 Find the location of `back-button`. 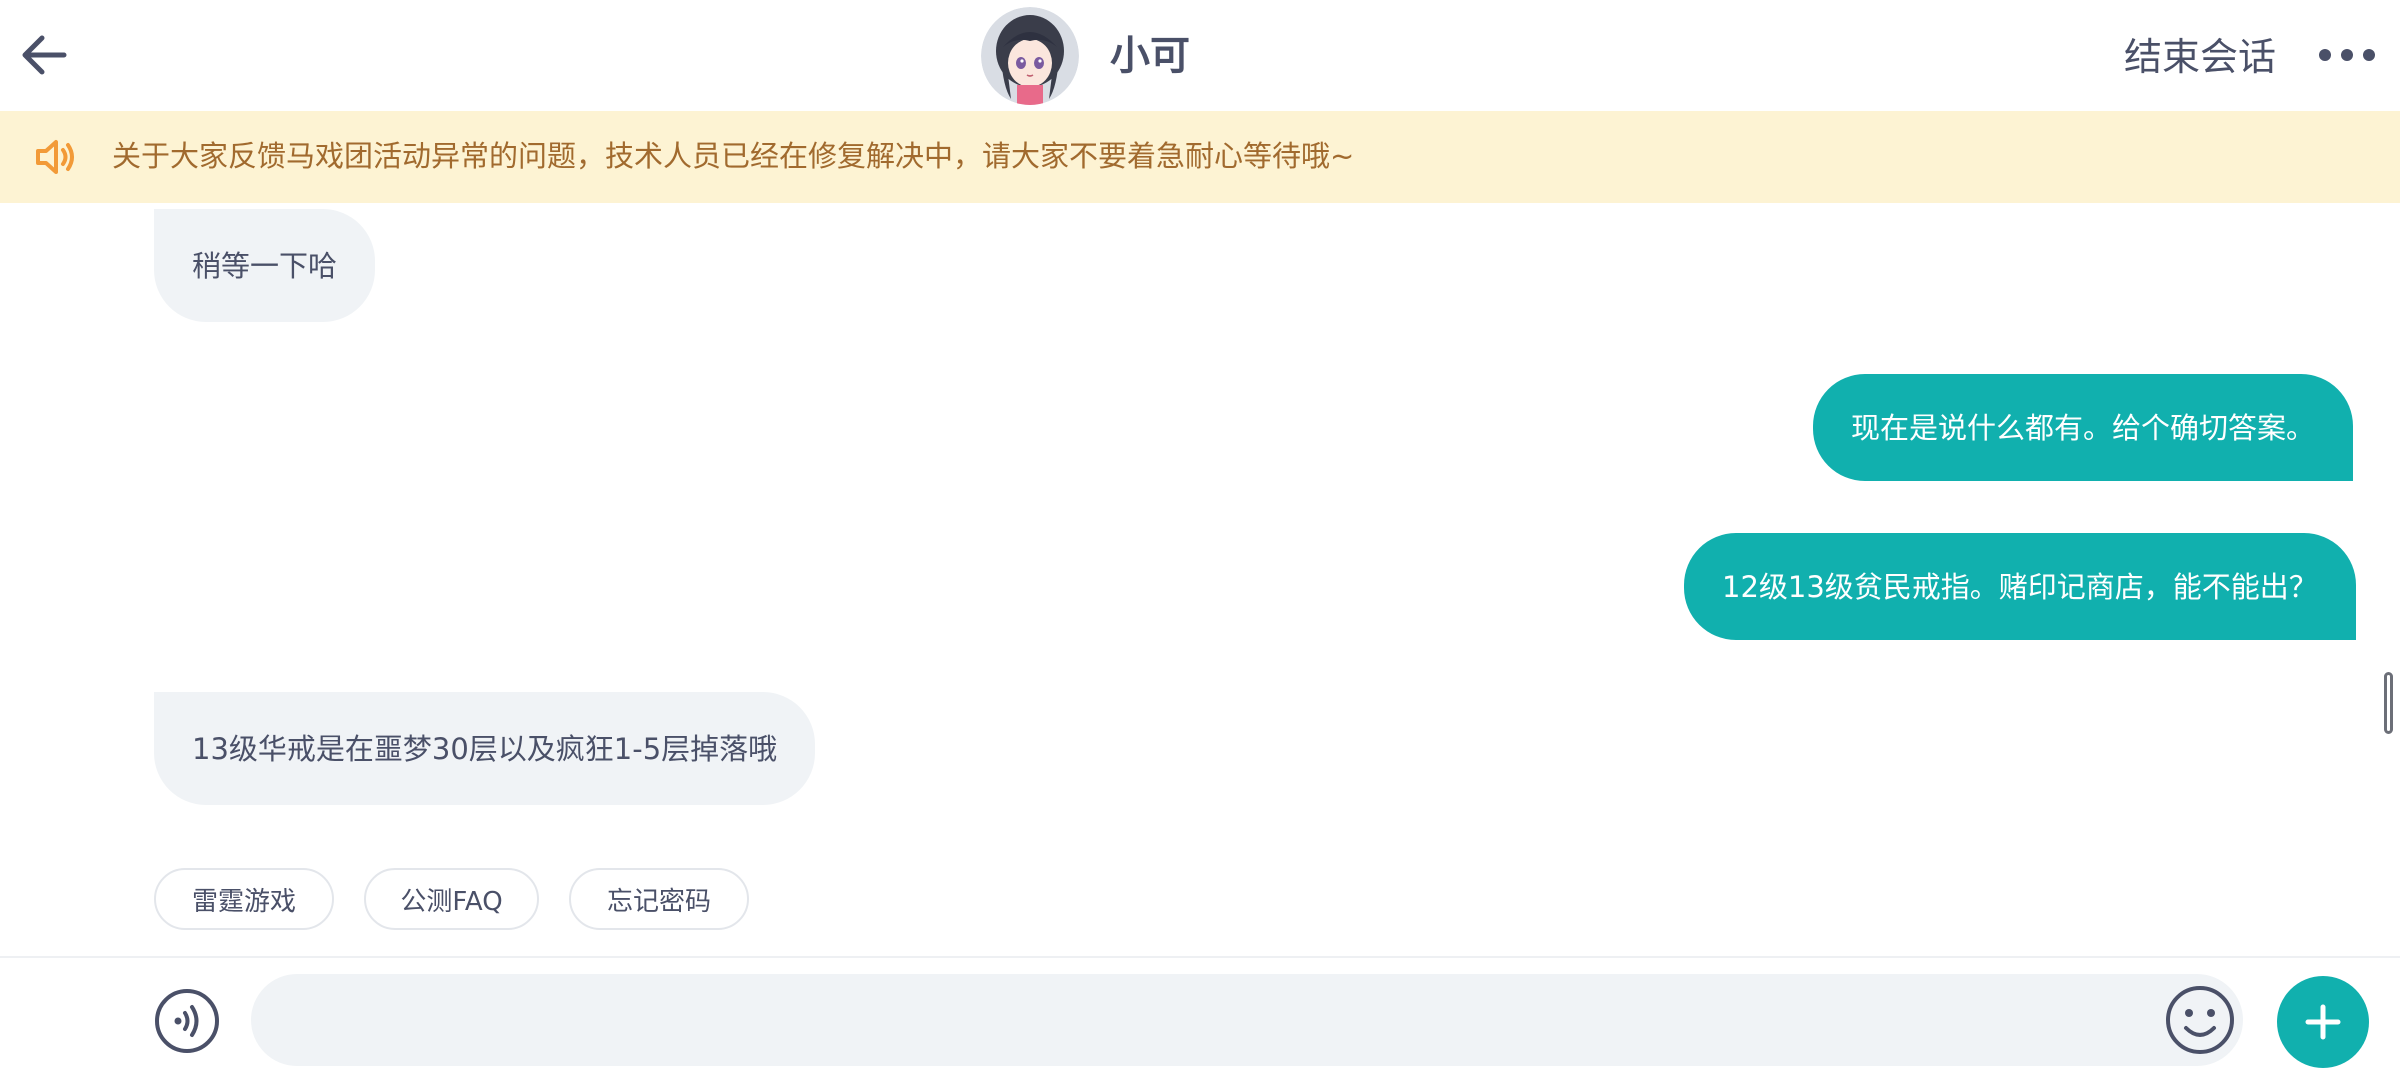

back-button is located at coordinates (44, 55).